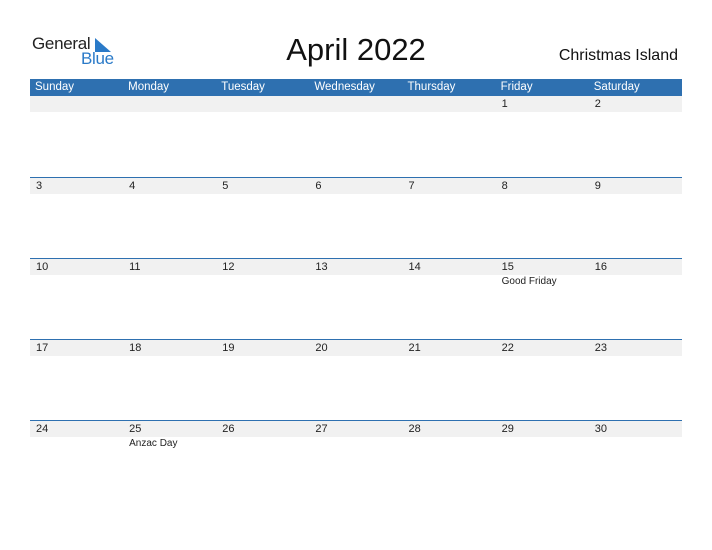 The image size is (712, 550). What do you see at coordinates (356, 379) in the screenshot?
I see `week-row: 17 18 19 20 21 22 23` at bounding box center [356, 379].